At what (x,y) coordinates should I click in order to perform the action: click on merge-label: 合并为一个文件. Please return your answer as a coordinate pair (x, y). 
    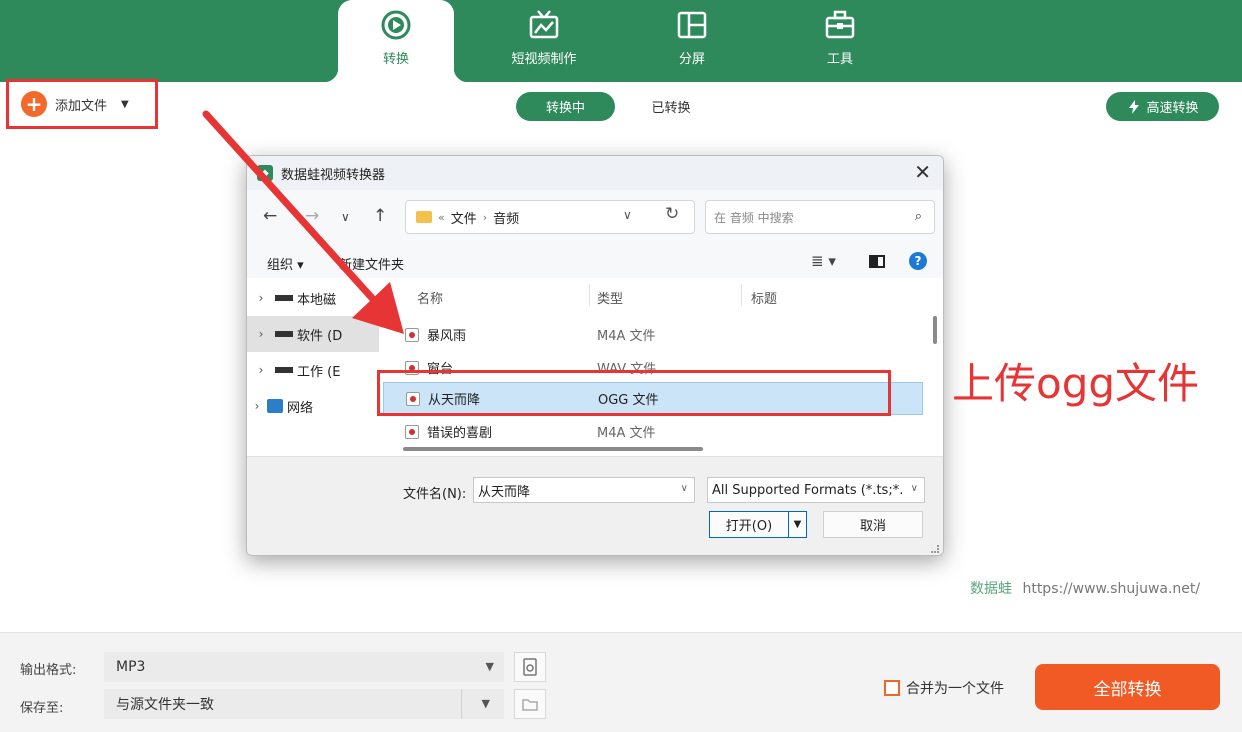
    Looking at the image, I should click on (955, 689).